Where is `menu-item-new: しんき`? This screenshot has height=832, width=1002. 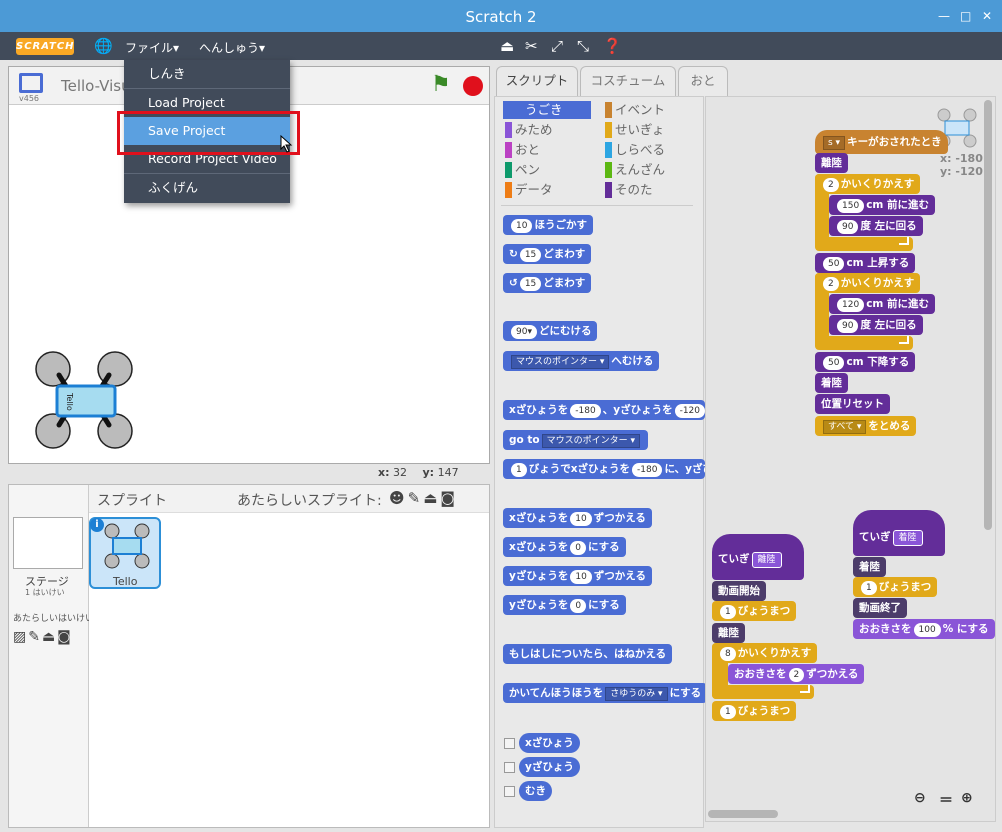
menu-item-new: しんき is located at coordinates (207, 74).